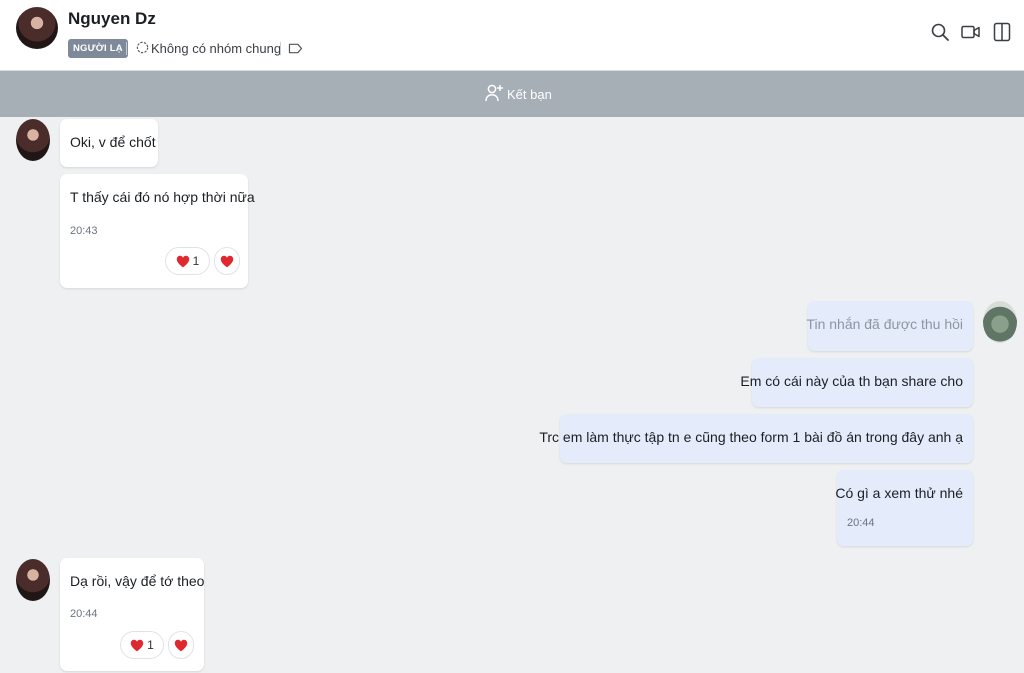 The width and height of the screenshot is (1024, 673). I want to click on message-bubble: Em có cái này của th bạn share cho, so click(856, 382).